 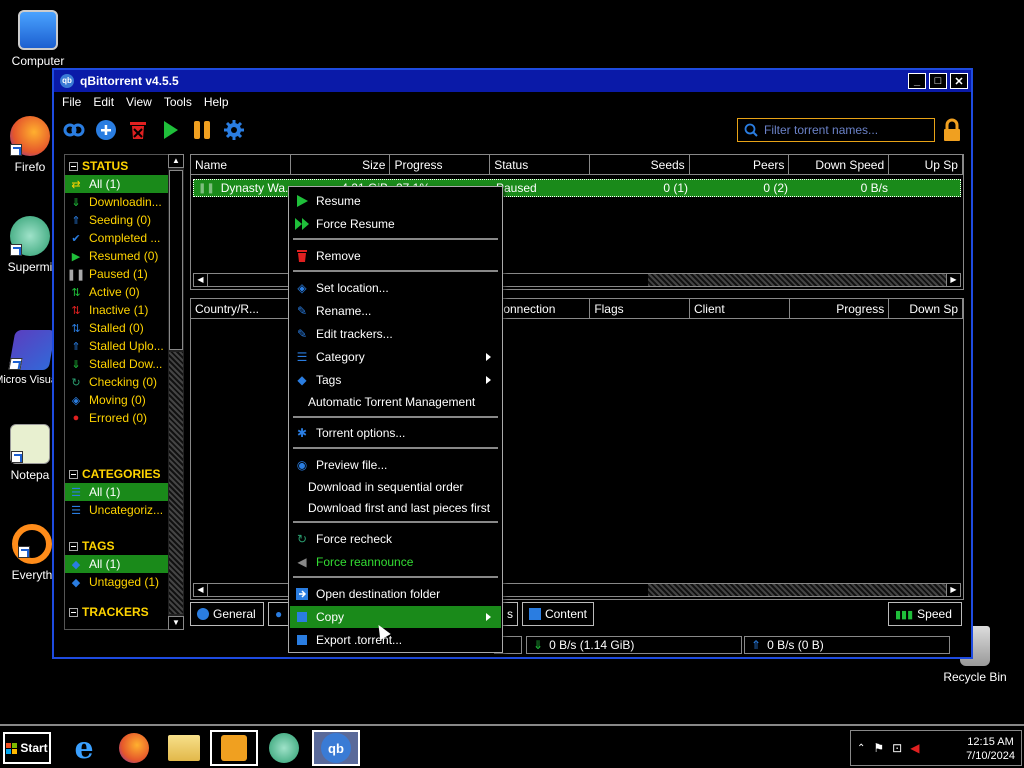 I want to click on sidebar-scrollbar: ▲ ▼, so click(x=176, y=392).